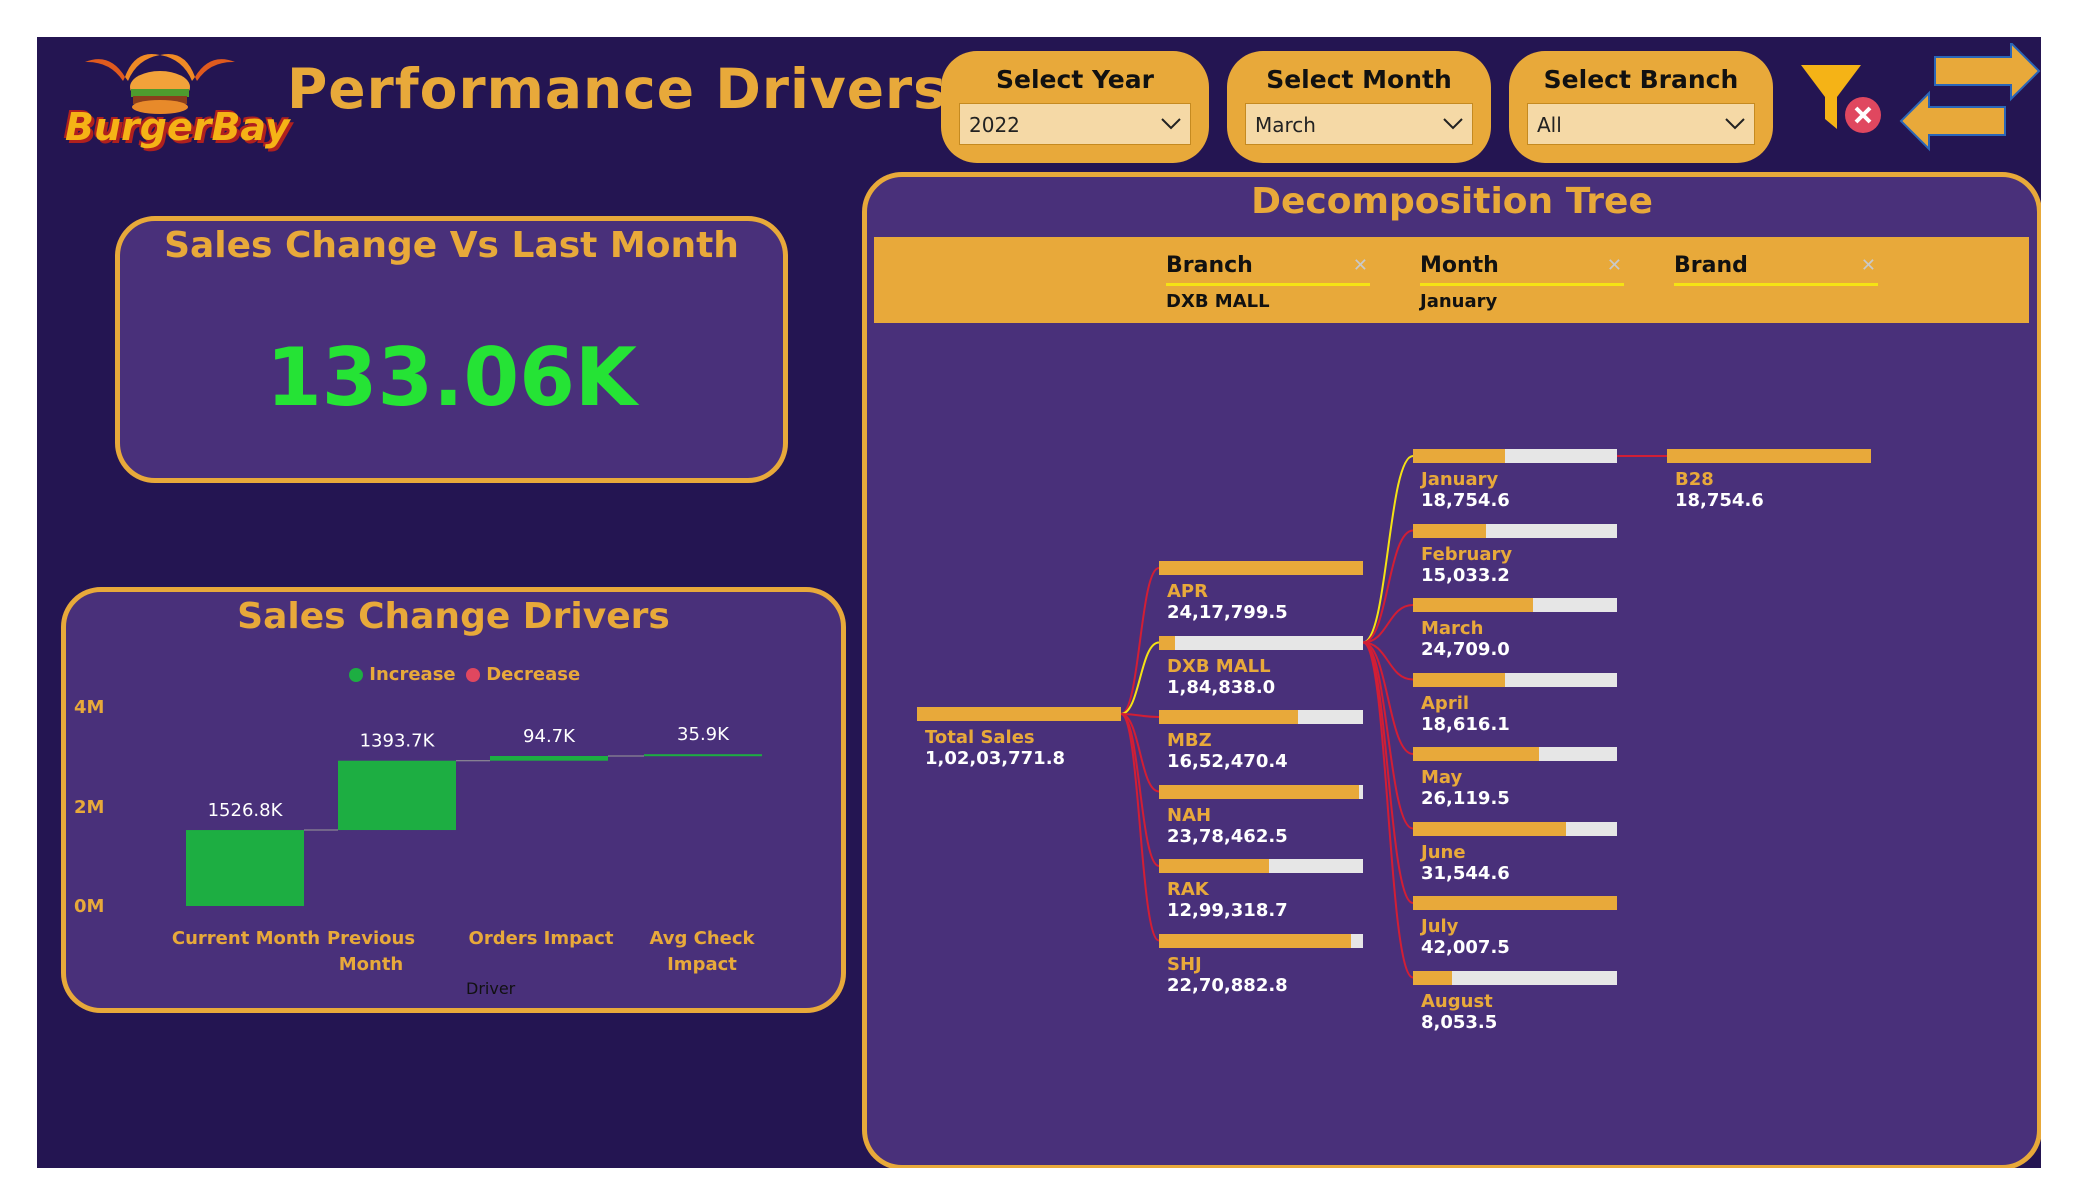  Describe the element at coordinates (1227, 985) in the screenshot. I see `node-value: 22,70,882.8` at that location.